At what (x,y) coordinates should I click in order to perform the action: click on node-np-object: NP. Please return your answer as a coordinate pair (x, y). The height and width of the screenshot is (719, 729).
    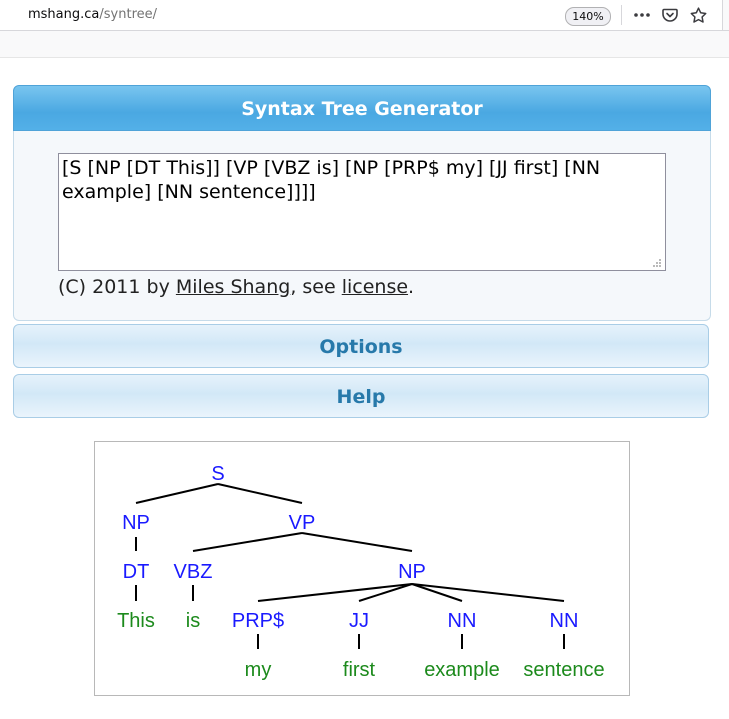
    Looking at the image, I should click on (412, 572).